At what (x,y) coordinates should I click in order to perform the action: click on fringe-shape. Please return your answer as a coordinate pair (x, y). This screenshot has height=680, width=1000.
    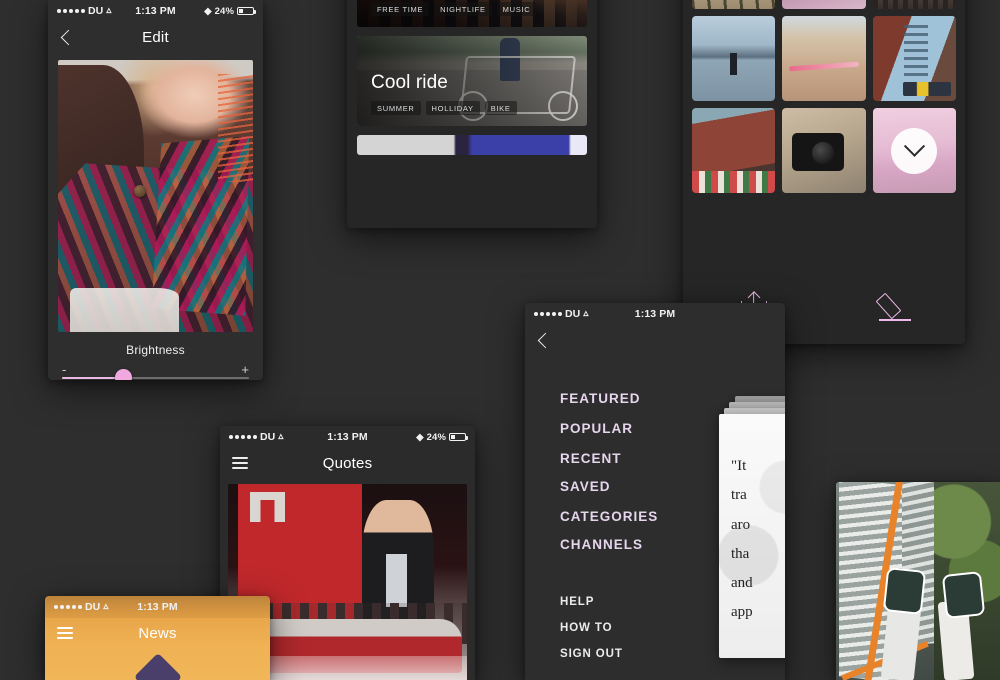
    Looking at the image, I should click on (235, 128).